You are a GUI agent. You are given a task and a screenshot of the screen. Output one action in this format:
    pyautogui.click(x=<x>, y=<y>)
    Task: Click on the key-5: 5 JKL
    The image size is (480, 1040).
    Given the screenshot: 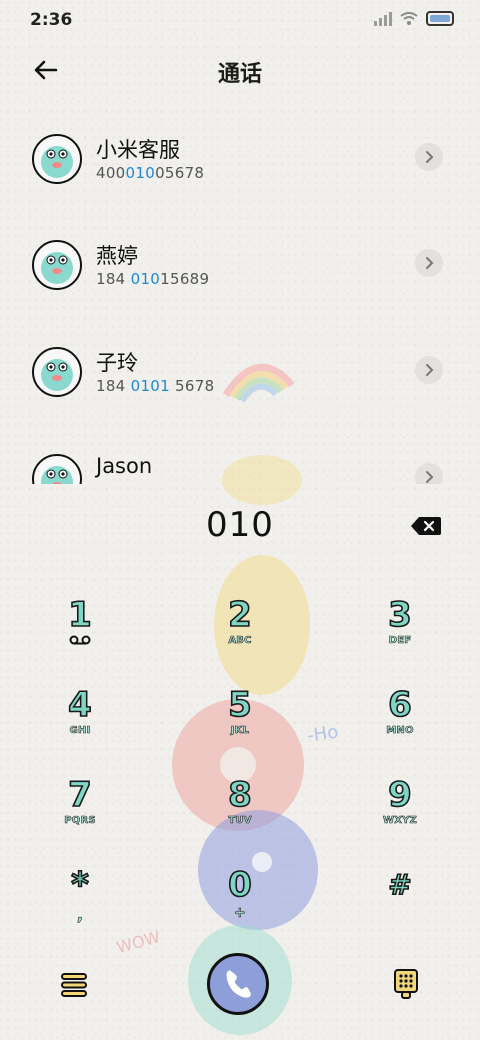 What is the action you would take?
    pyautogui.click(x=240, y=724)
    